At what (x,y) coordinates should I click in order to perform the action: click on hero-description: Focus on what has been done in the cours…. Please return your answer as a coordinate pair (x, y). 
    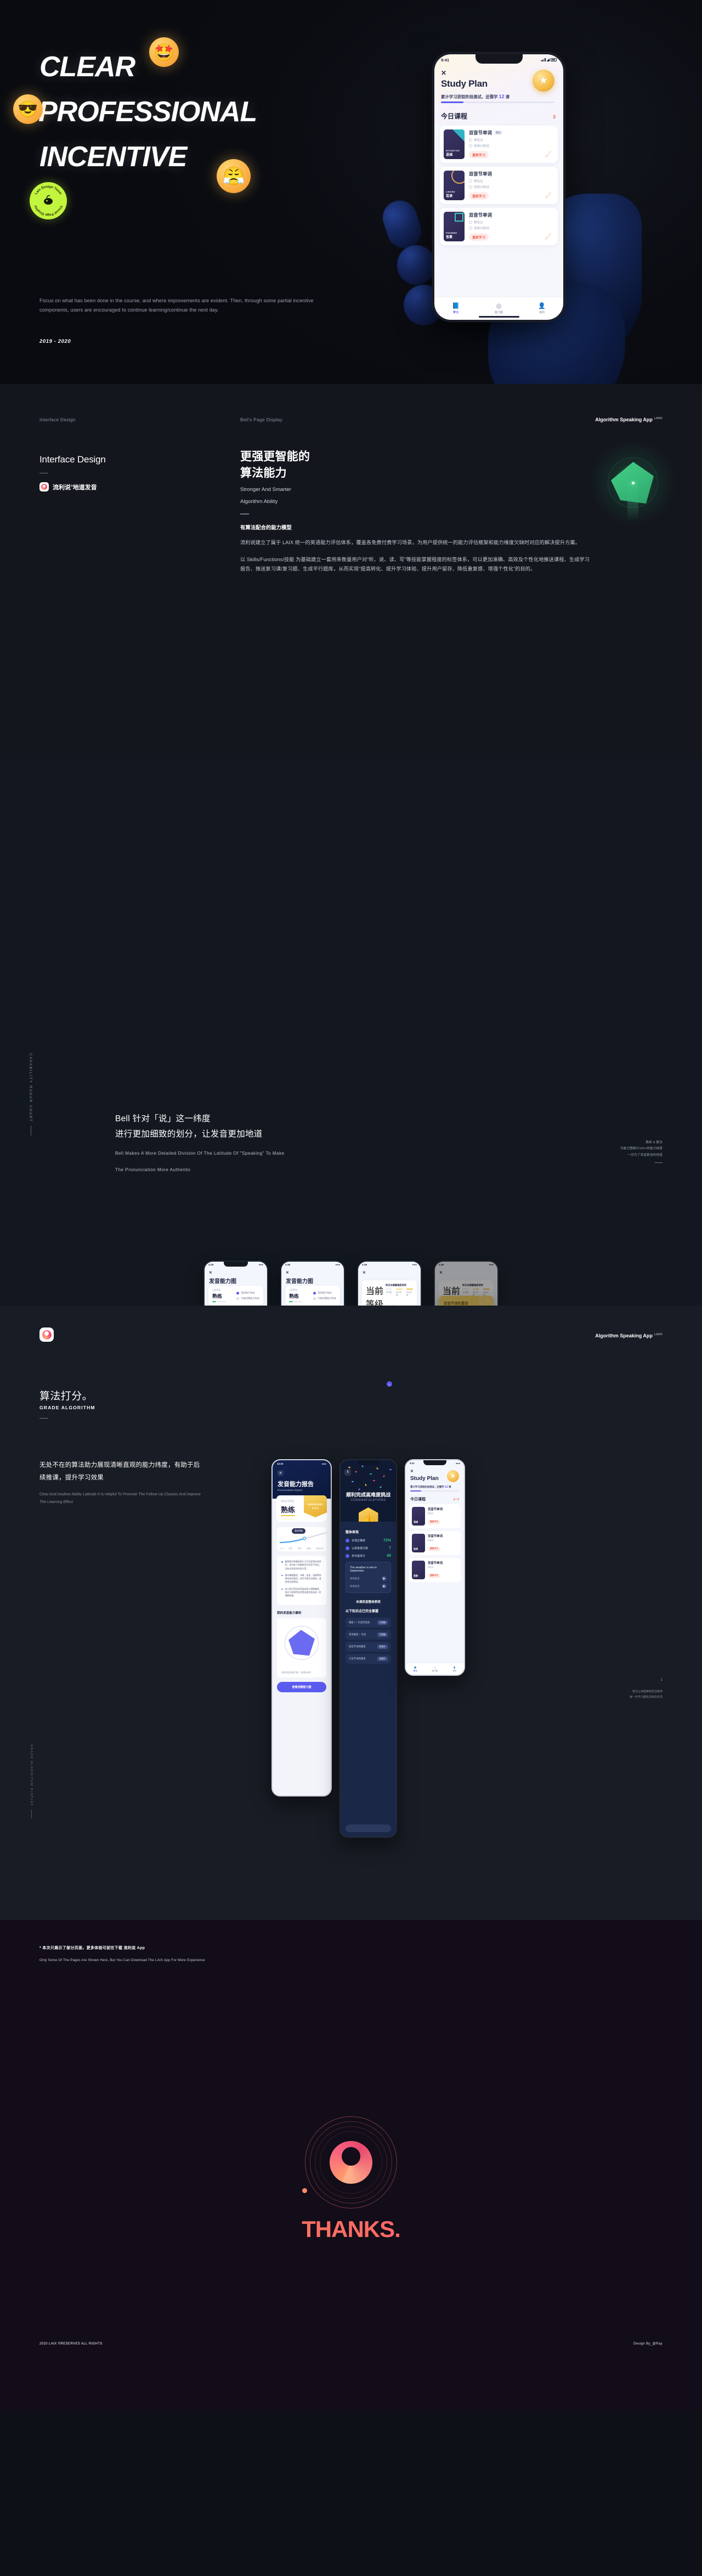
    Looking at the image, I should click on (176, 305).